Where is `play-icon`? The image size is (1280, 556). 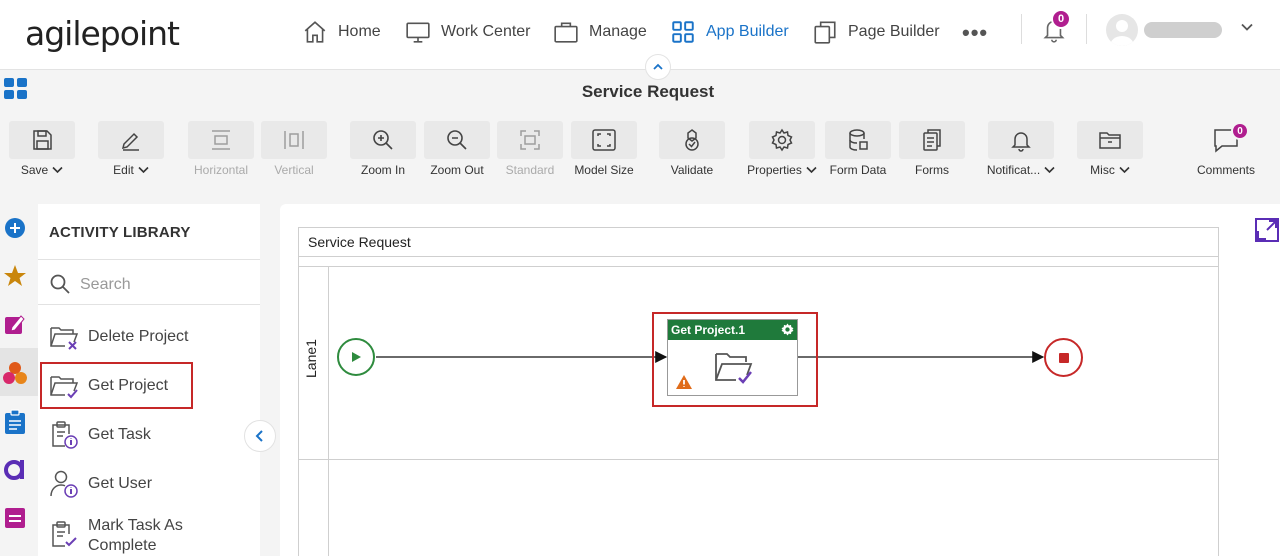
play-icon is located at coordinates (356, 357).